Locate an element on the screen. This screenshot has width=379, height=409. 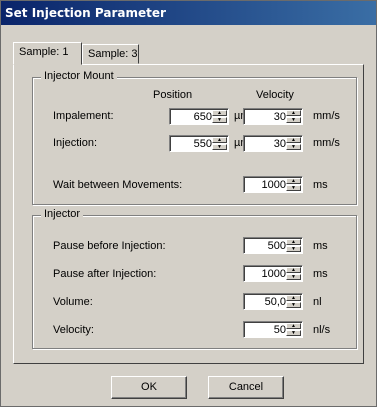
pause-before-unit: ms is located at coordinates (320, 246).